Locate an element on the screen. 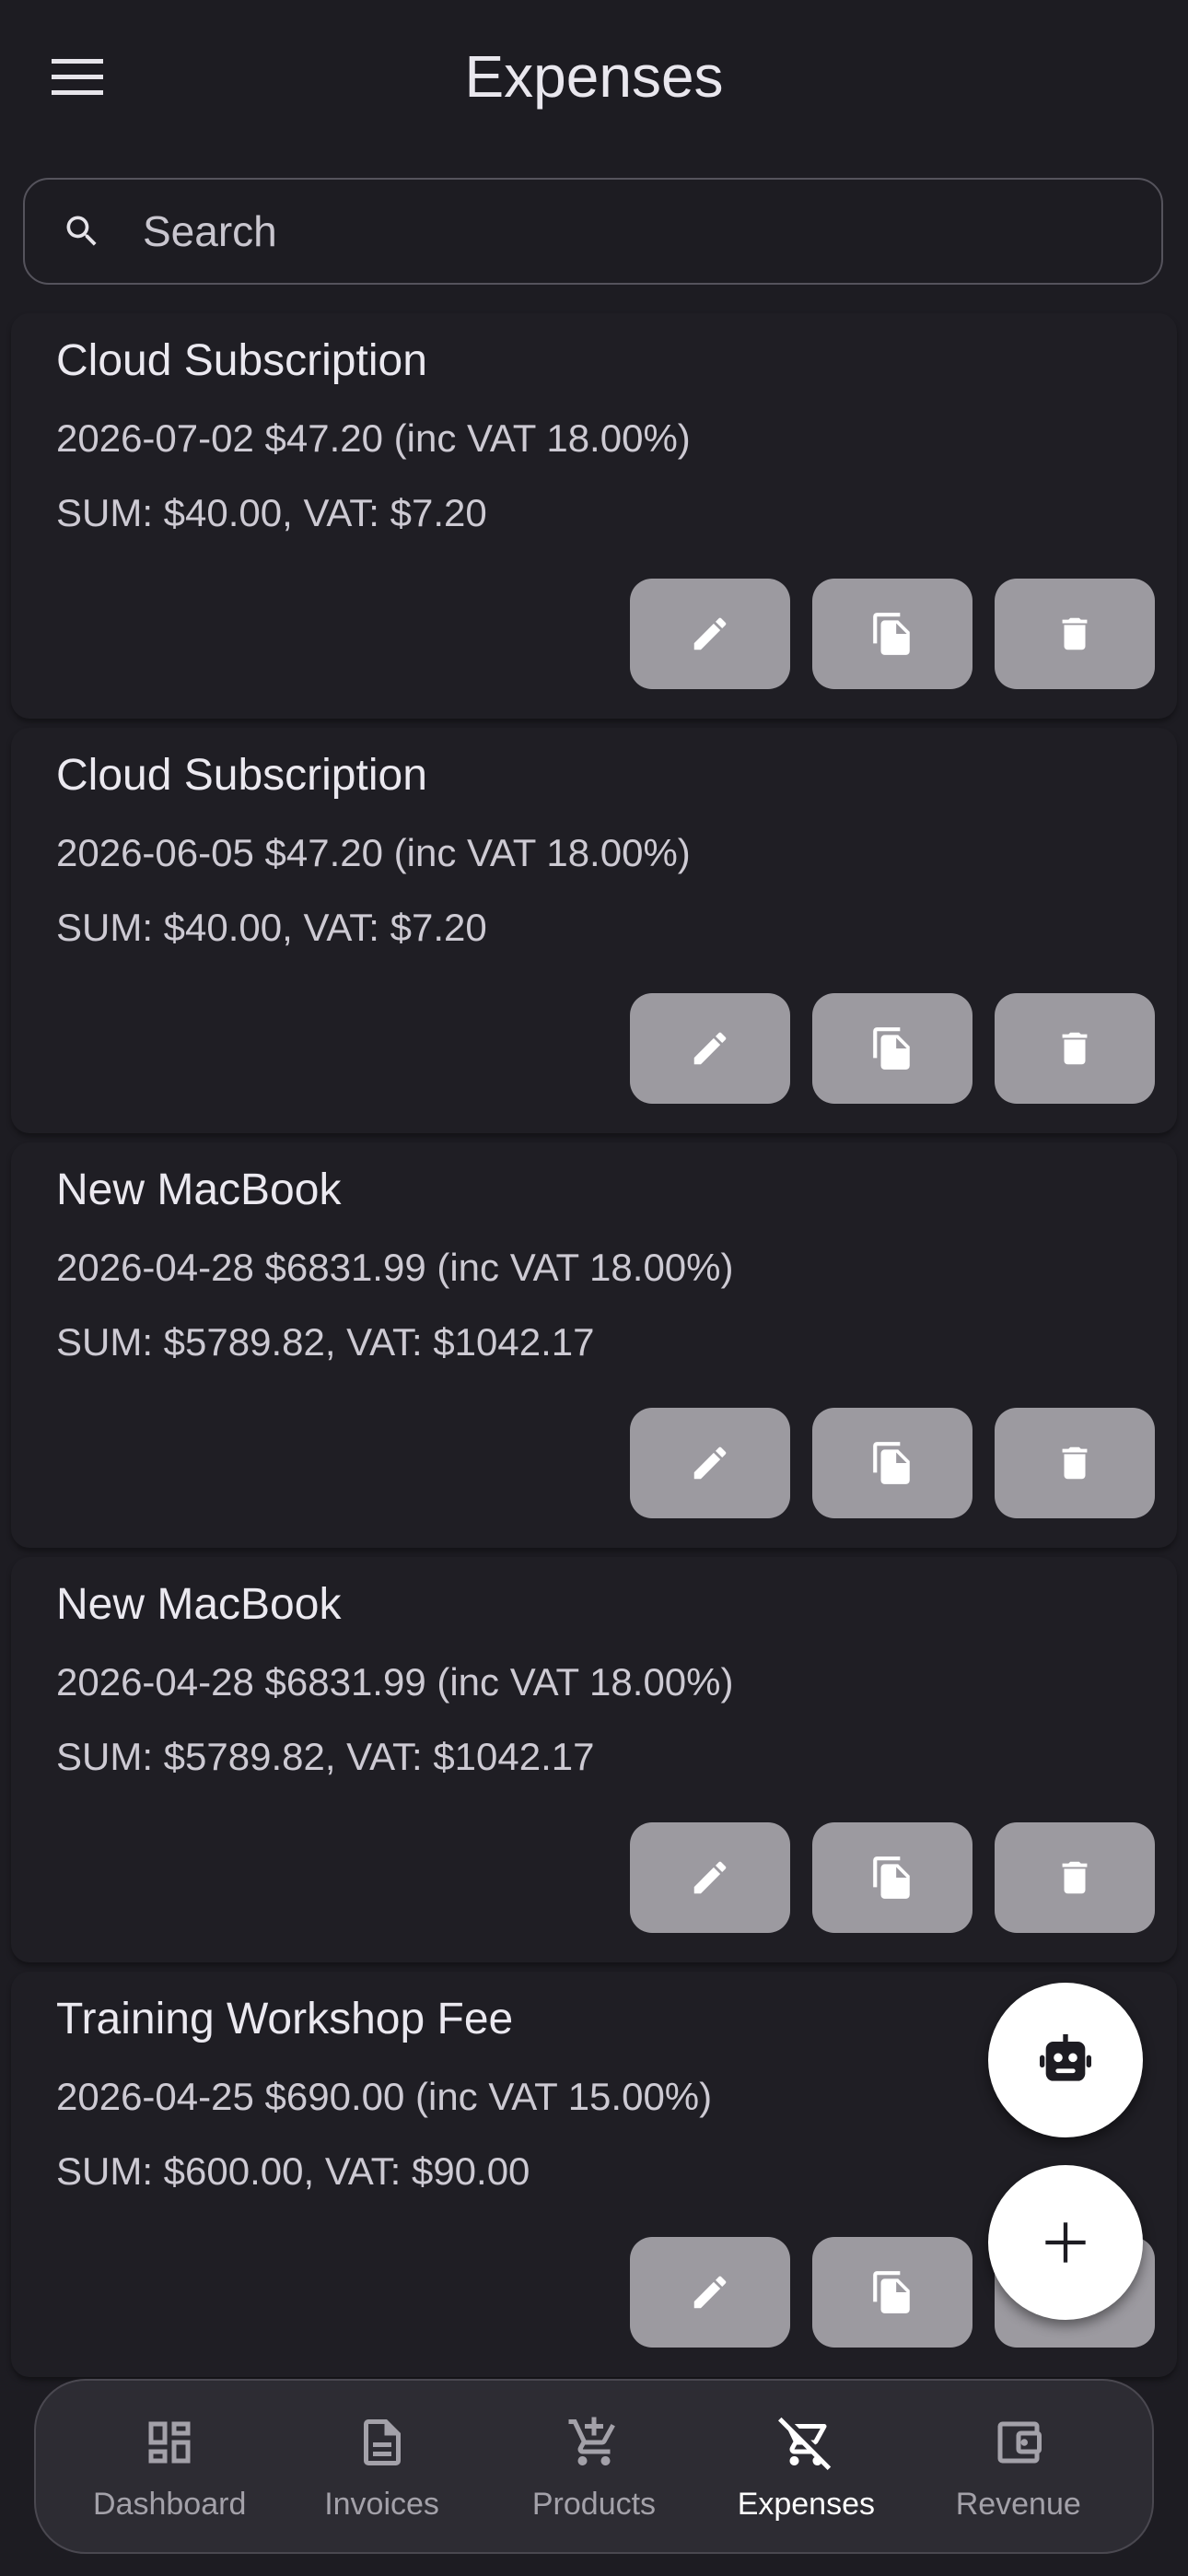  search-input is located at coordinates (603, 231).